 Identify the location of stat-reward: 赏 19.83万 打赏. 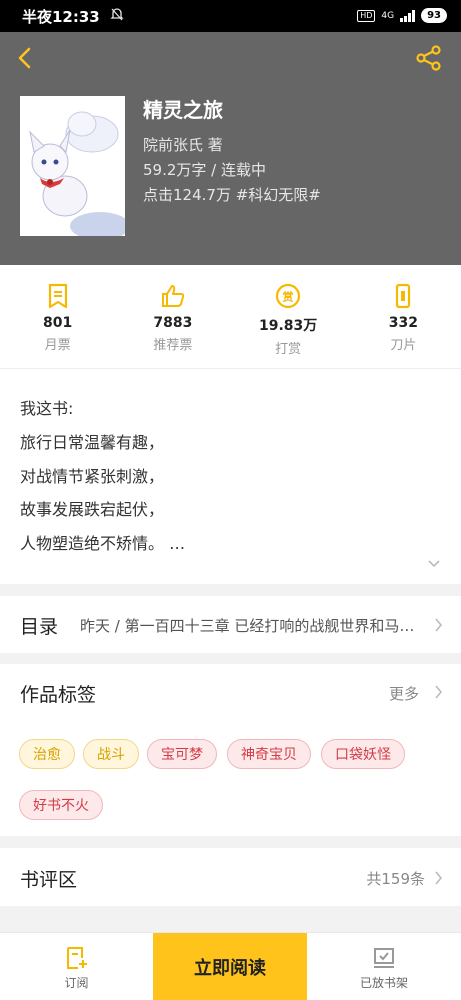
(288, 316).